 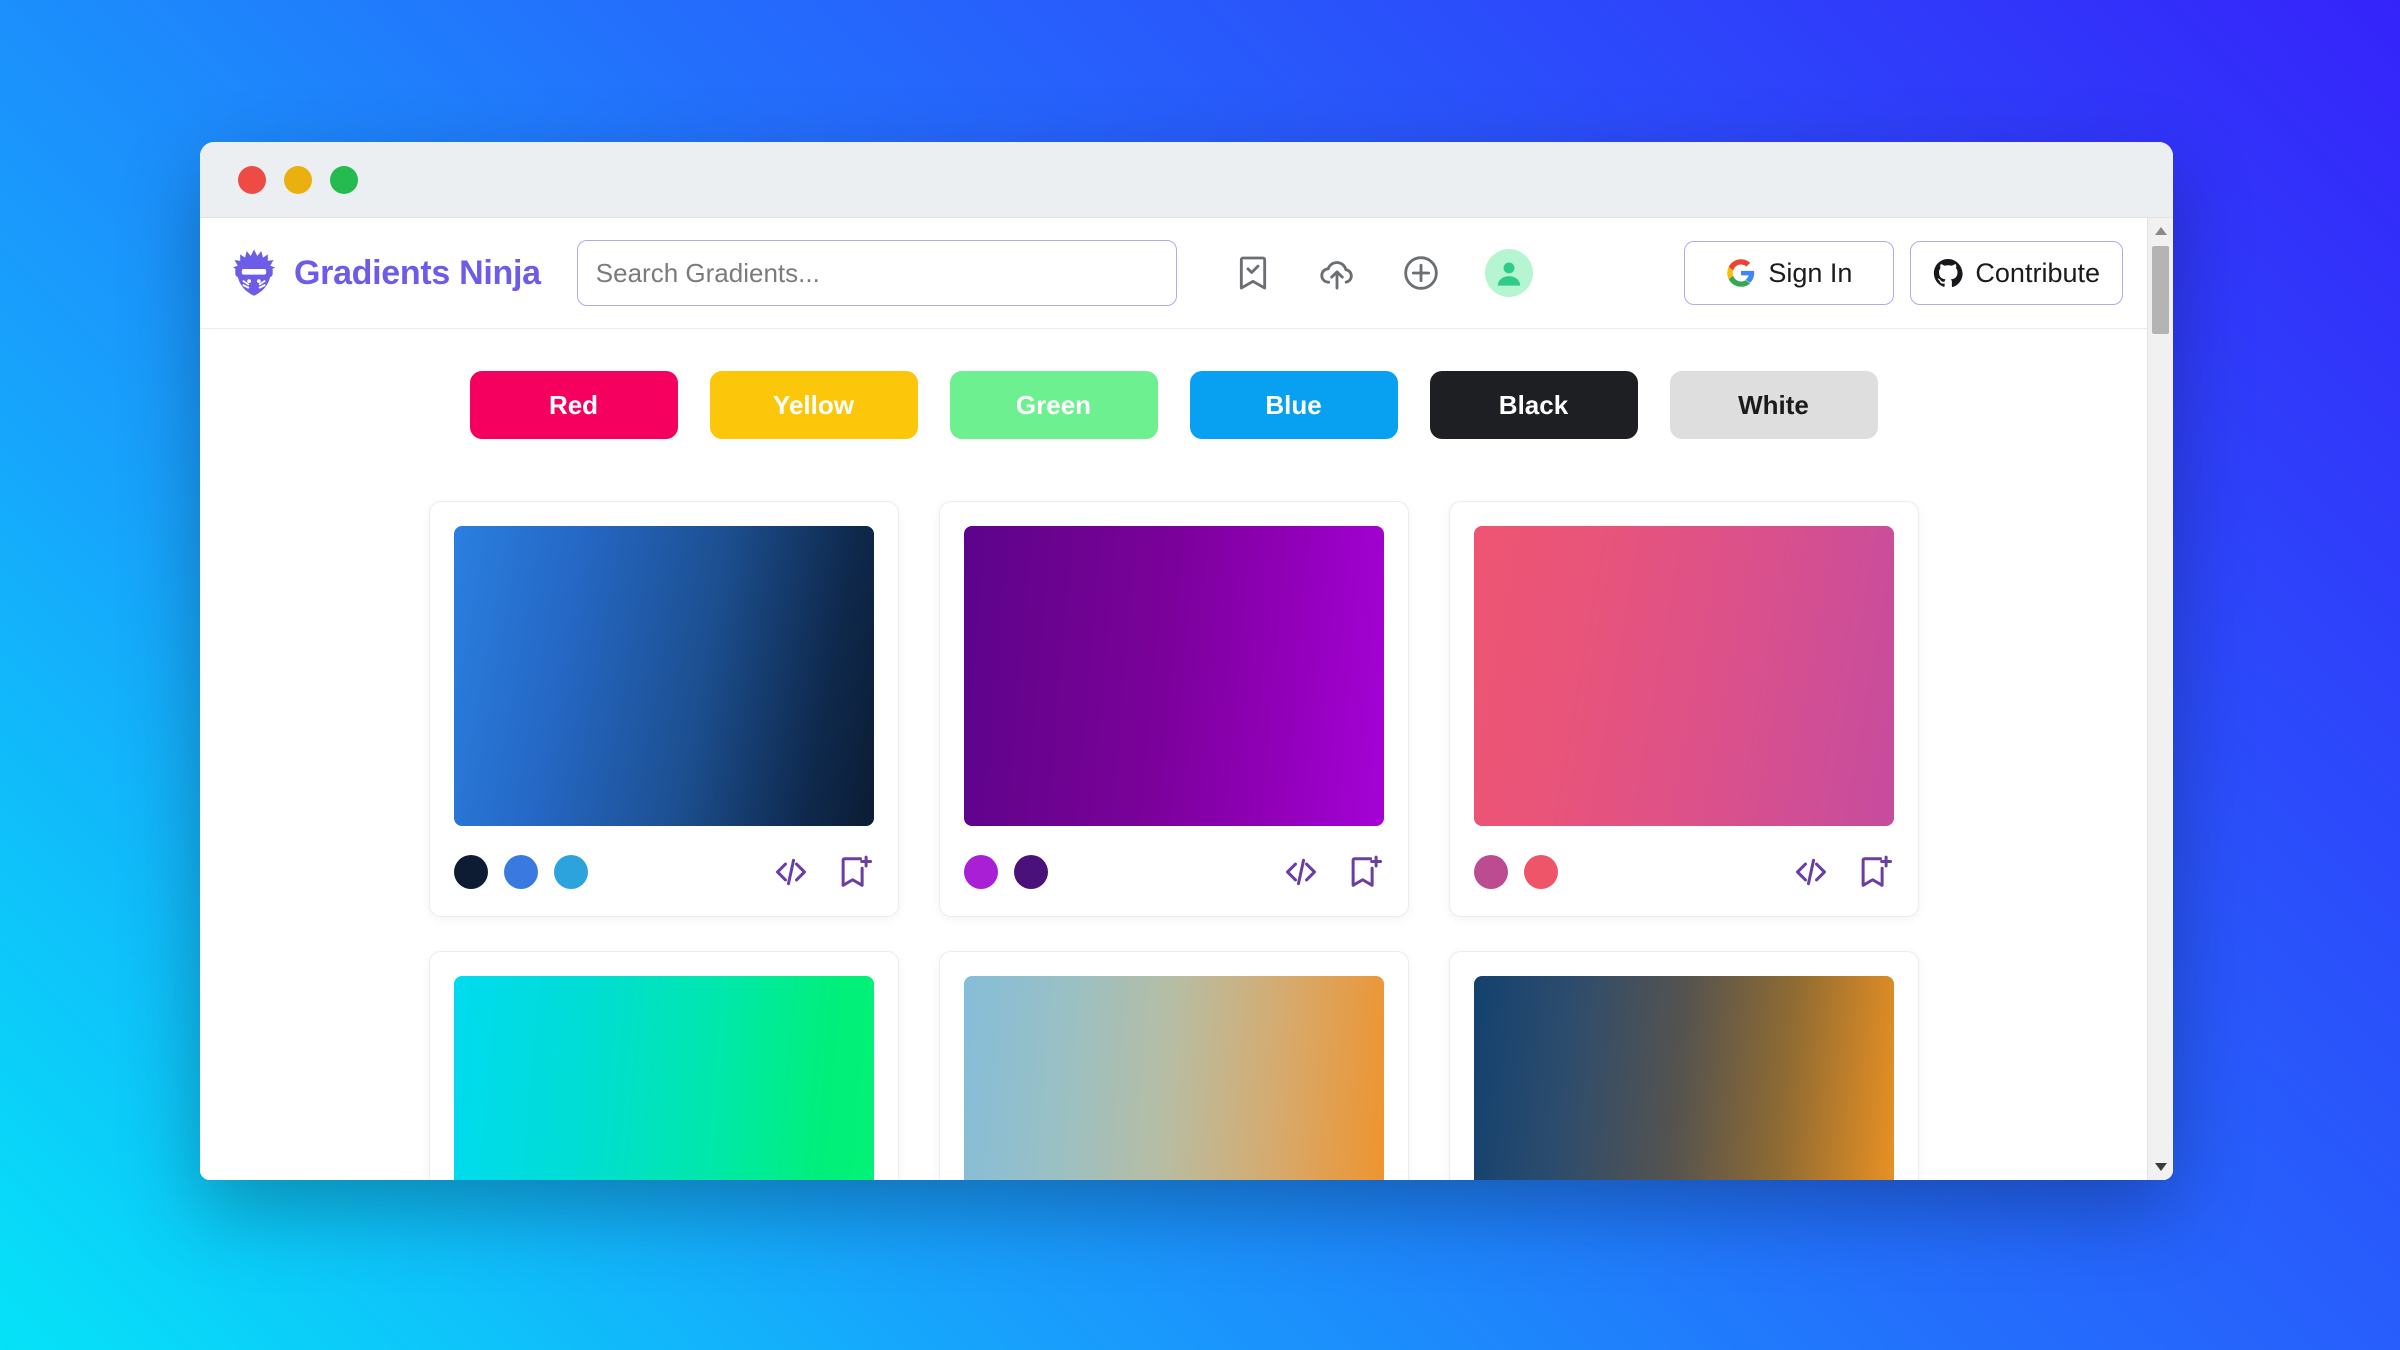 What do you see at coordinates (1810, 272) in the screenshot?
I see `sign-in-label: Sign In` at bounding box center [1810, 272].